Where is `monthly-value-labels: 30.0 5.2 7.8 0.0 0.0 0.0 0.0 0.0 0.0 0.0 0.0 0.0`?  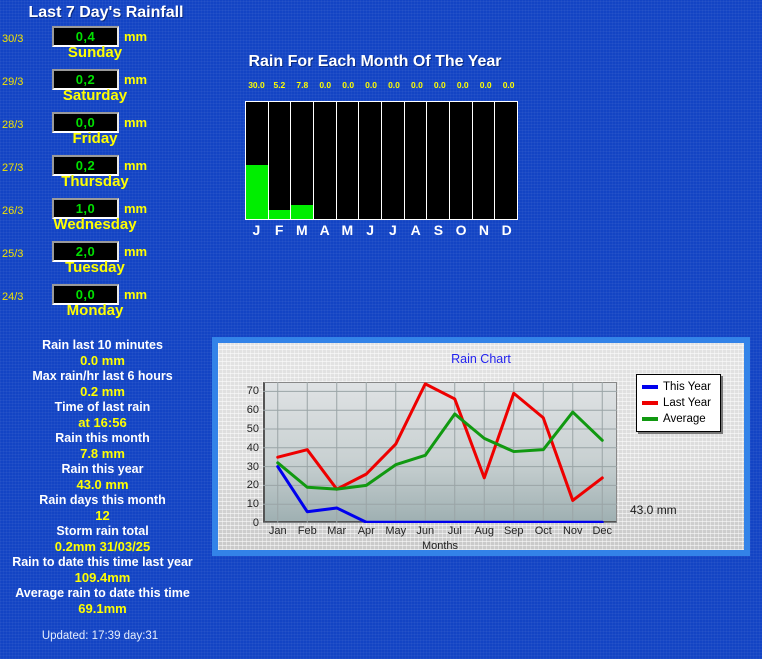 monthly-value-labels: 30.0 5.2 7.8 0.0 0.0 0.0 0.0 0.0 0.0 0.0 0.0 0.0 is located at coordinates (382, 85).